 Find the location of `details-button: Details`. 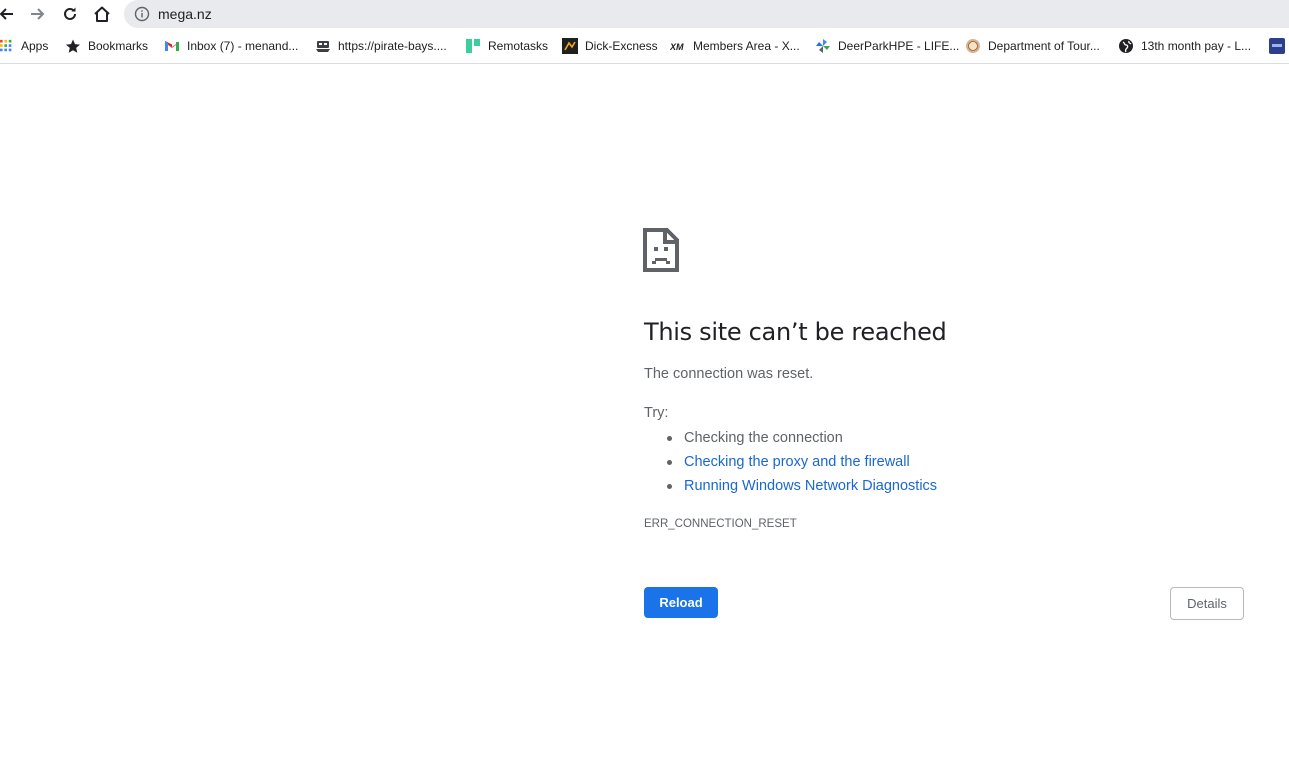

details-button: Details is located at coordinates (1207, 603).